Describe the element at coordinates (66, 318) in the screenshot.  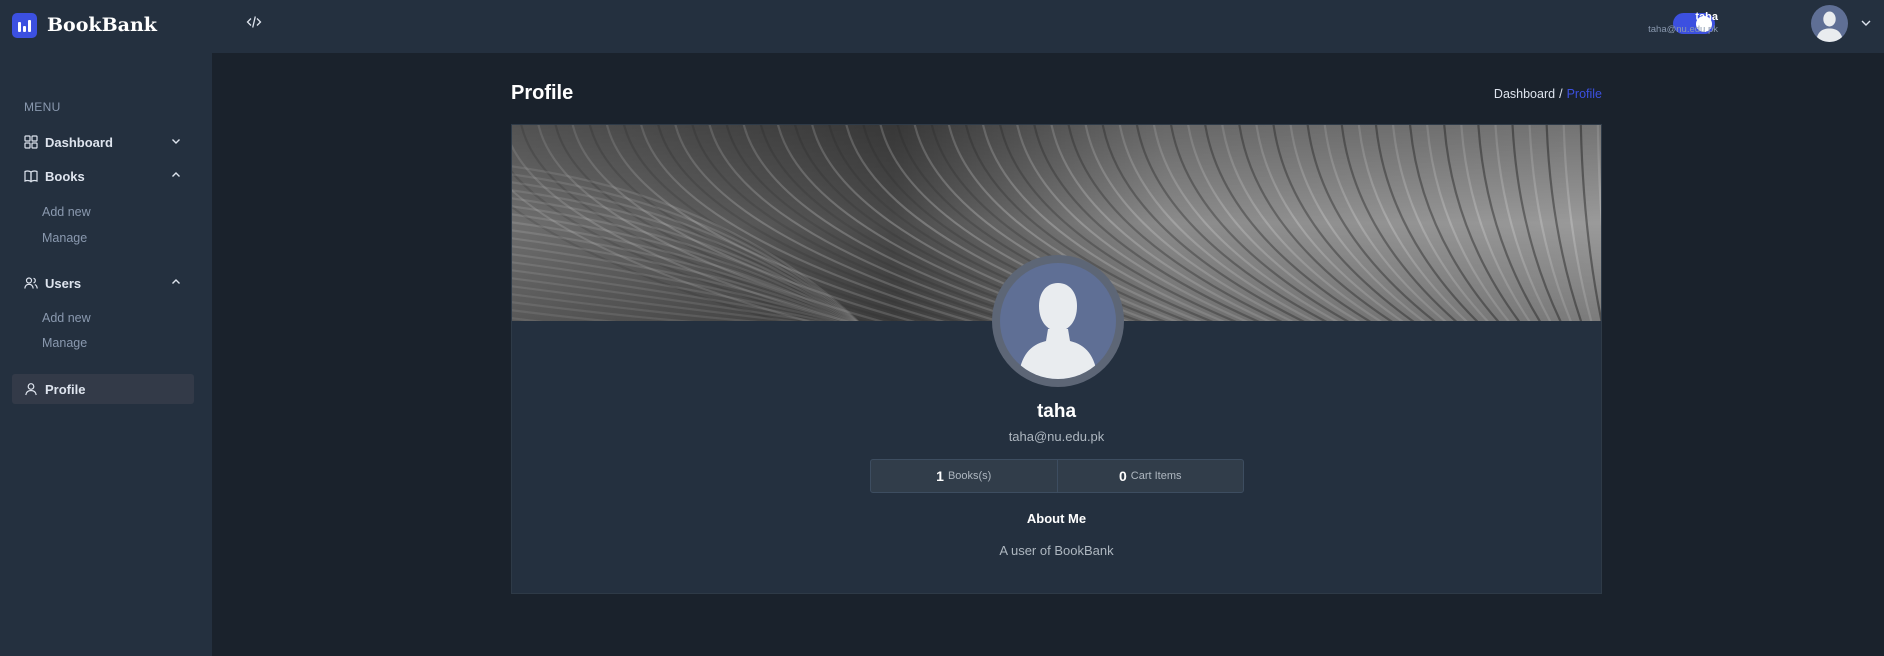
I see `sidebar-subitem-users-add-new: Add new` at that location.